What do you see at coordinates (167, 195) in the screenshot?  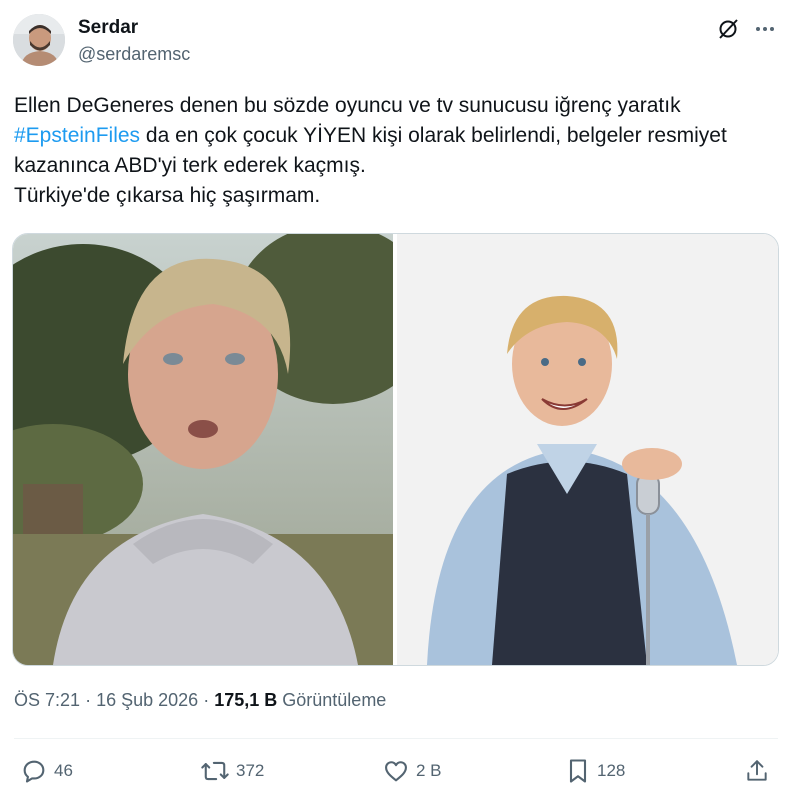 I see `tweet-text-last-line: Türkiye'de çıkarsa hiç şaşırmam.` at bounding box center [167, 195].